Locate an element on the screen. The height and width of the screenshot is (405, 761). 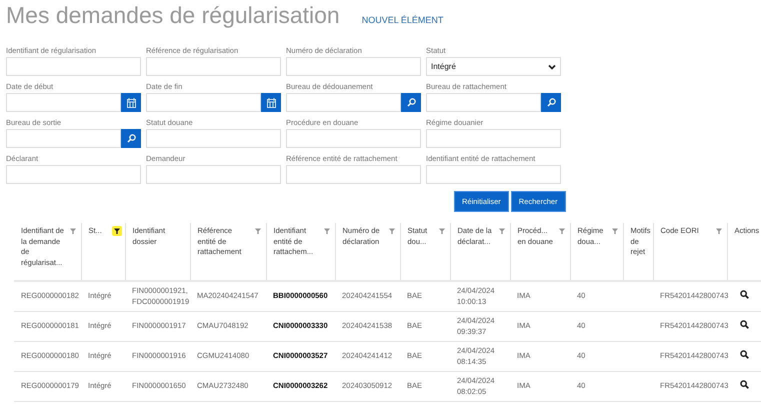
page-title: Mes demandes de régularisation is located at coordinates (173, 15).